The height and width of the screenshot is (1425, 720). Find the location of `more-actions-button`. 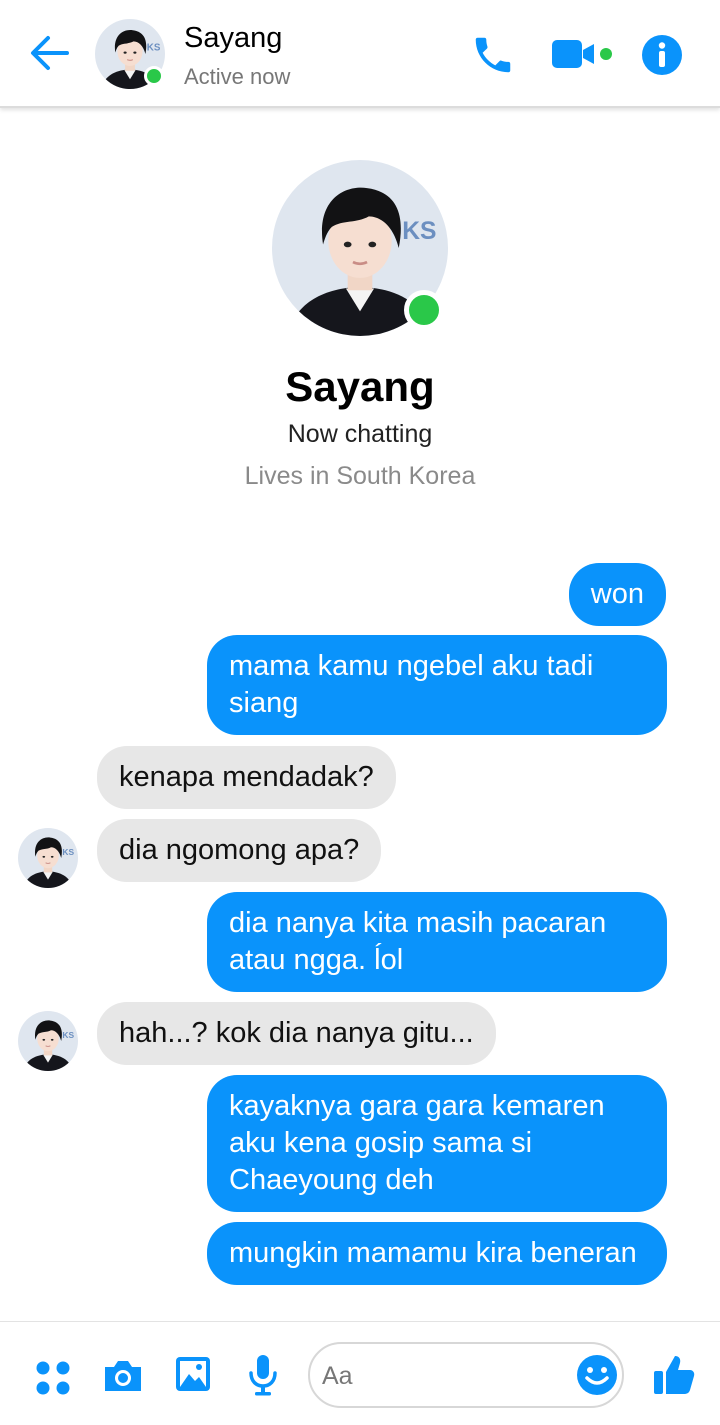

more-actions-button is located at coordinates (53, 1380).